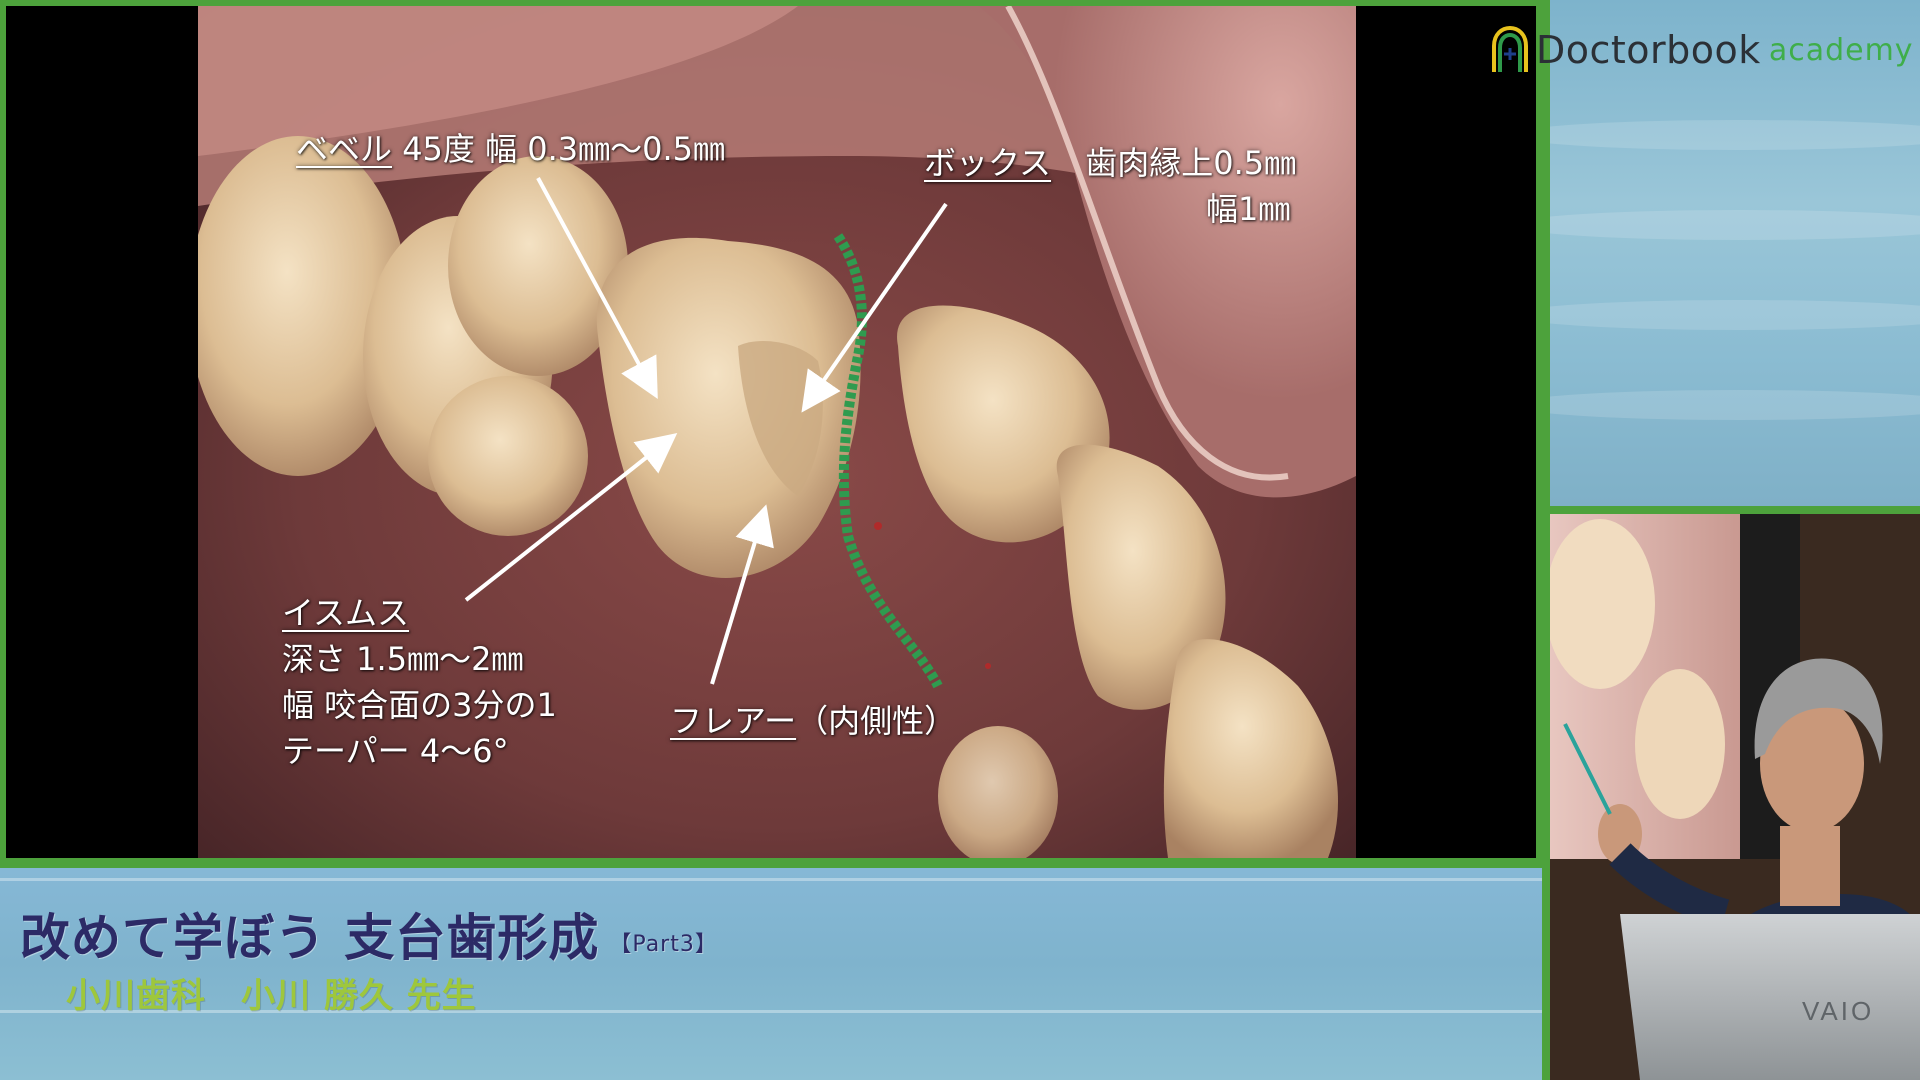  I want to click on presenter-video: VAIO, so click(1735, 797).